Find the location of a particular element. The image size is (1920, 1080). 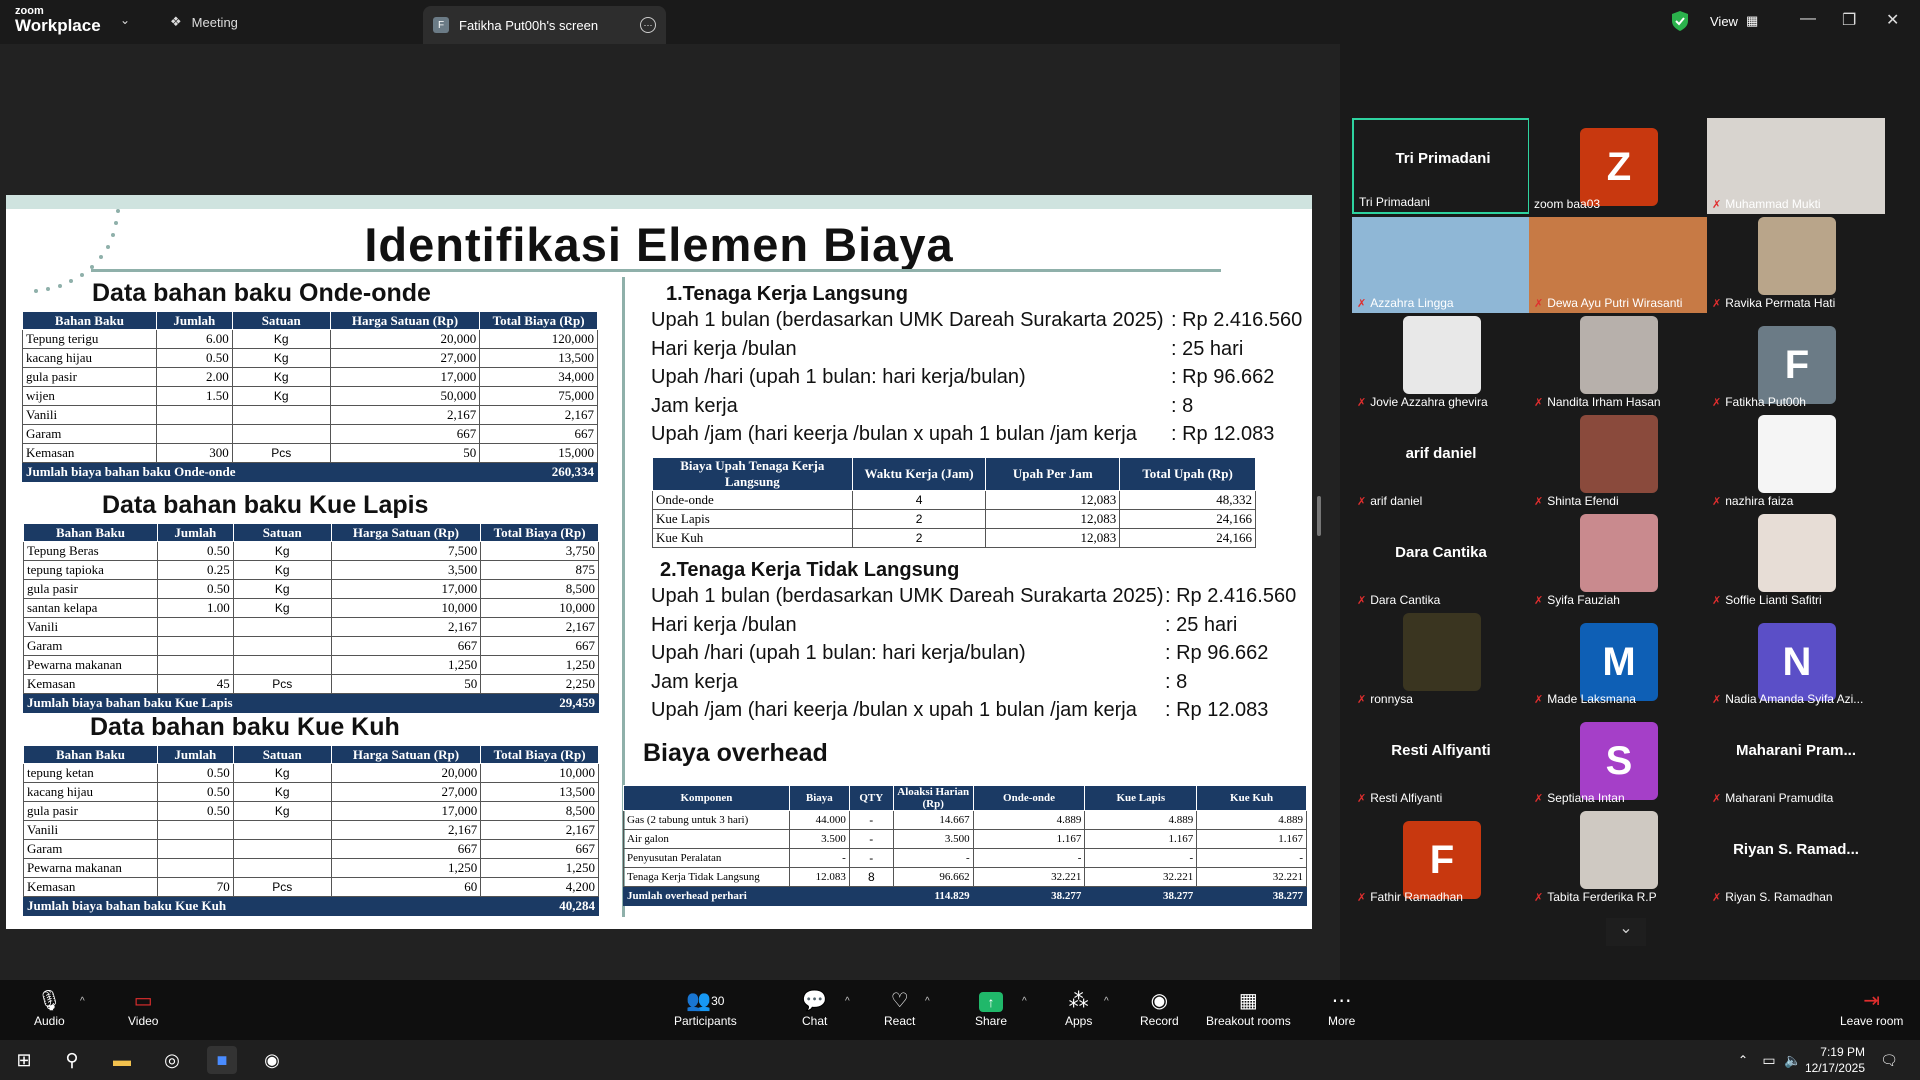

chevron-down-icon: ⌄ is located at coordinates (125, 20).